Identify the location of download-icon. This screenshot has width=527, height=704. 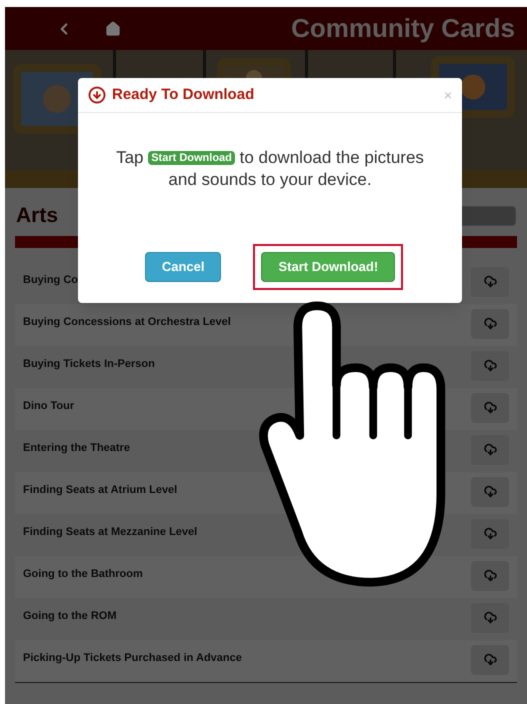
(97, 95).